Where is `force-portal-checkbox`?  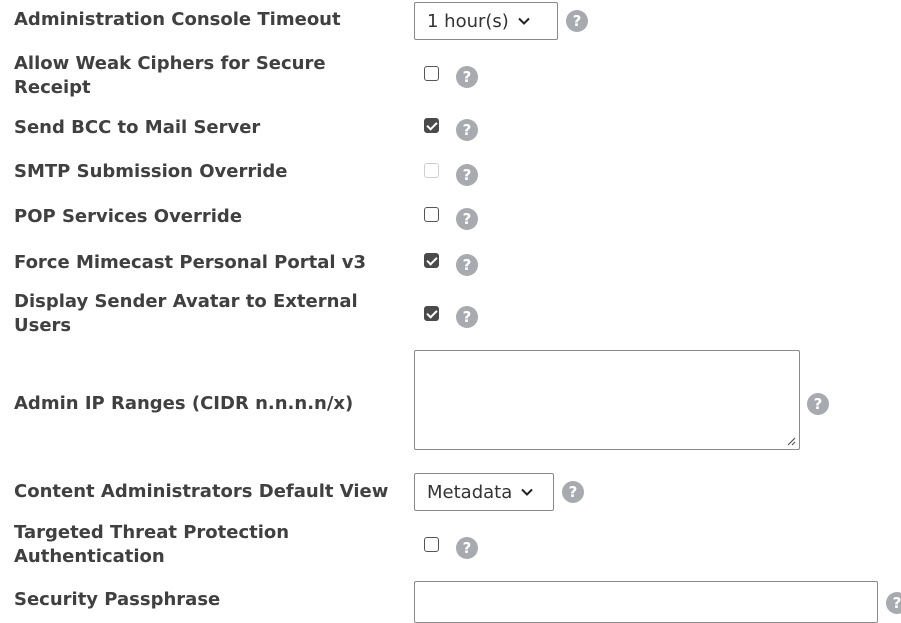
force-portal-checkbox is located at coordinates (431, 260).